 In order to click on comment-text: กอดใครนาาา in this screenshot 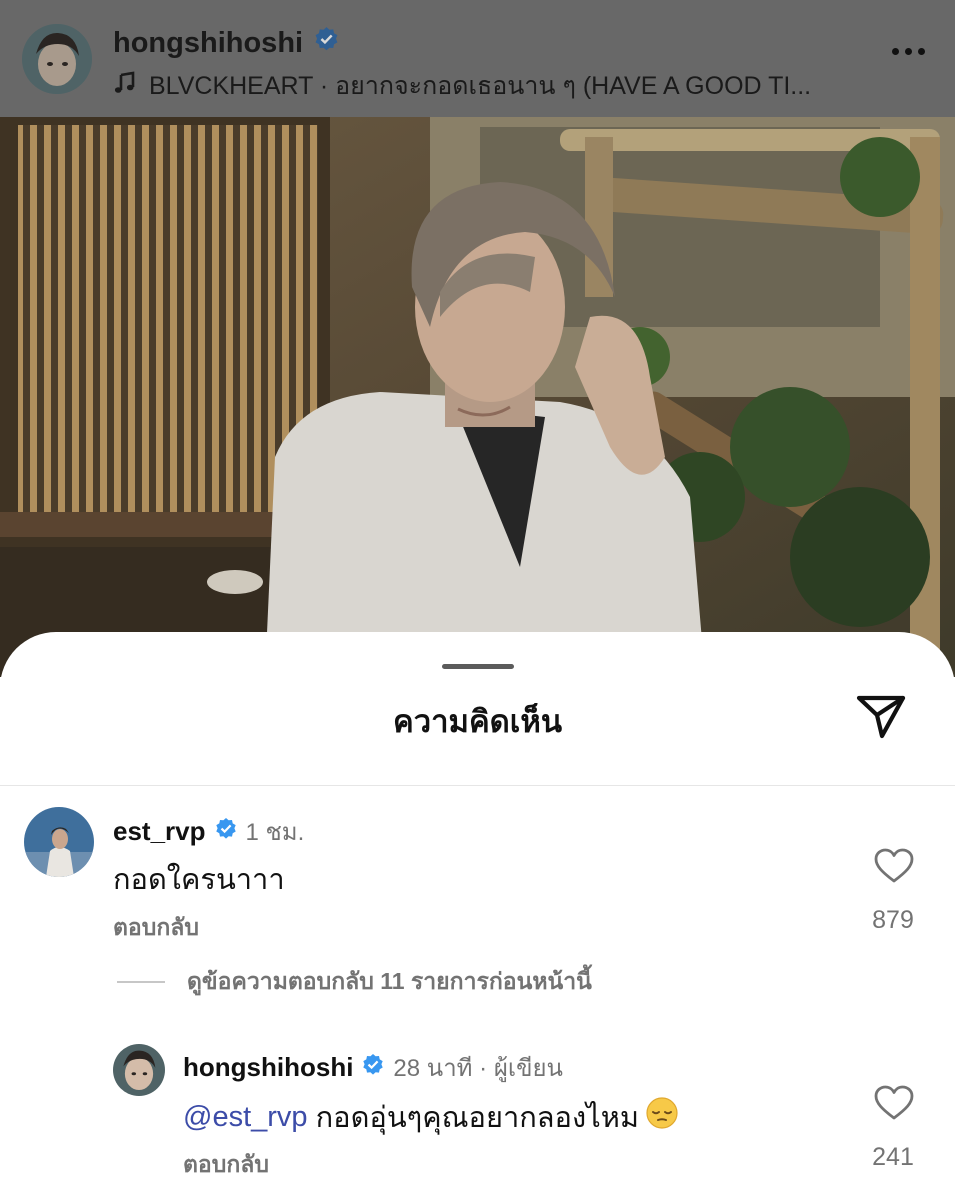, I will do `click(199, 880)`.